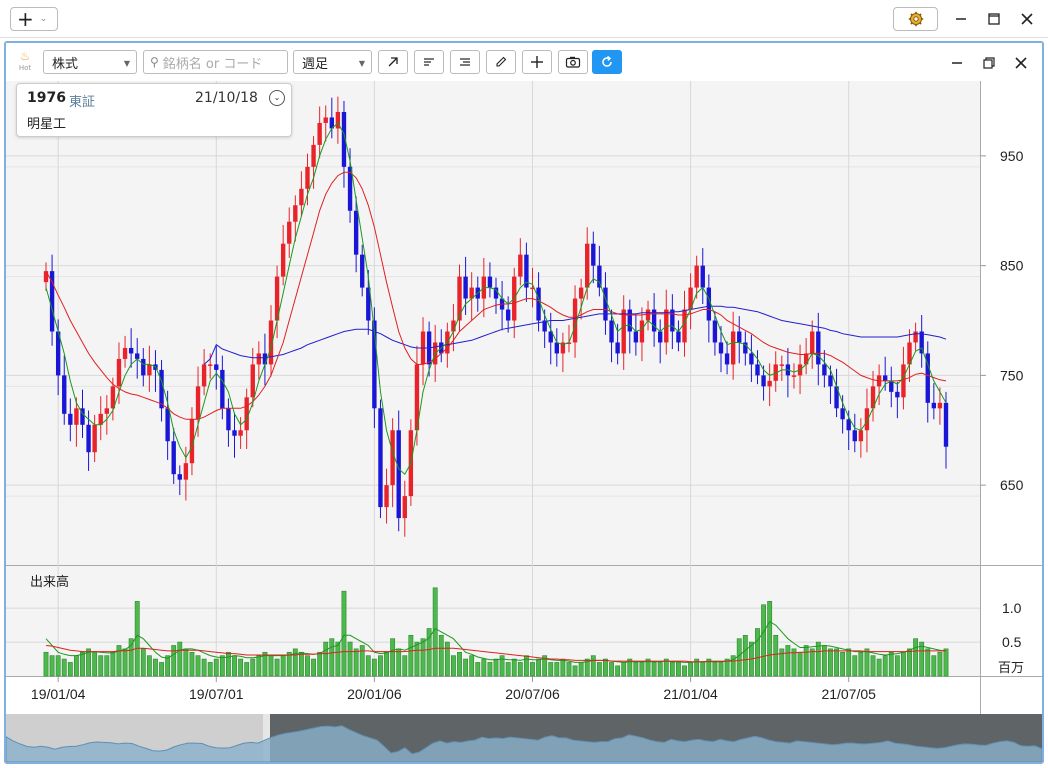 Image resolution: width=1048 pixels, height=768 pixels. What do you see at coordinates (429, 62) in the screenshot?
I see `align-left-button` at bounding box center [429, 62].